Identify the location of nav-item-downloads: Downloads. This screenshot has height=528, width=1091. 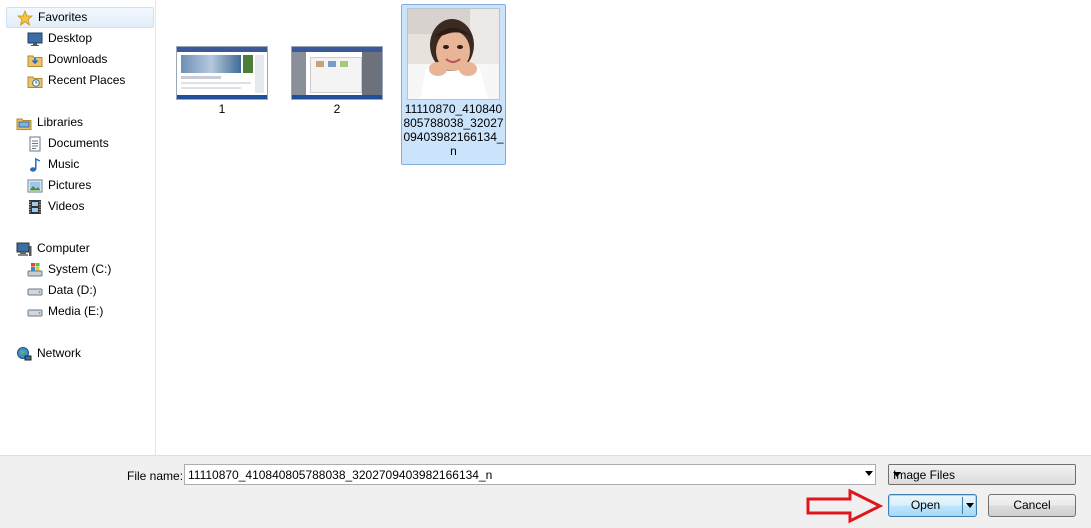
(67, 59).